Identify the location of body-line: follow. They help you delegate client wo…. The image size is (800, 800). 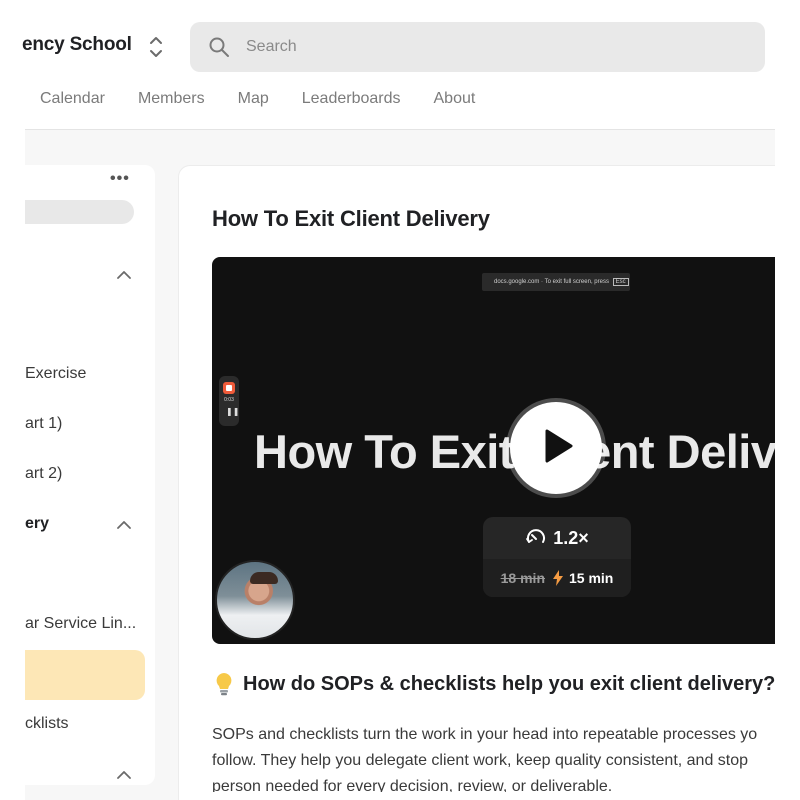
(480, 760).